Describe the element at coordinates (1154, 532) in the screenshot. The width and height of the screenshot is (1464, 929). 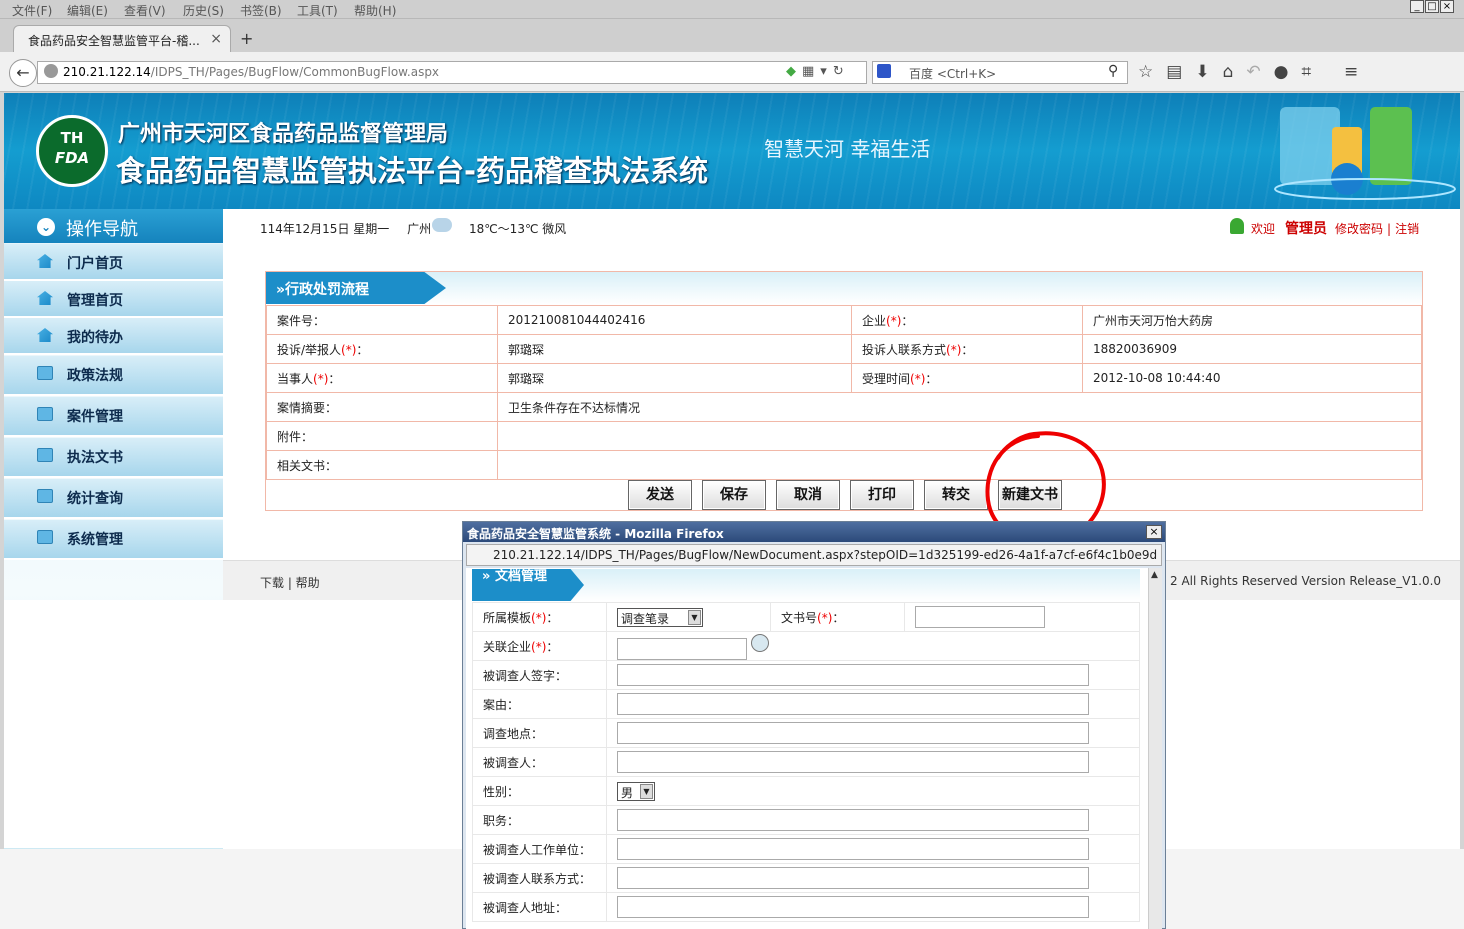
I see `popup-close-icon: ×` at that location.